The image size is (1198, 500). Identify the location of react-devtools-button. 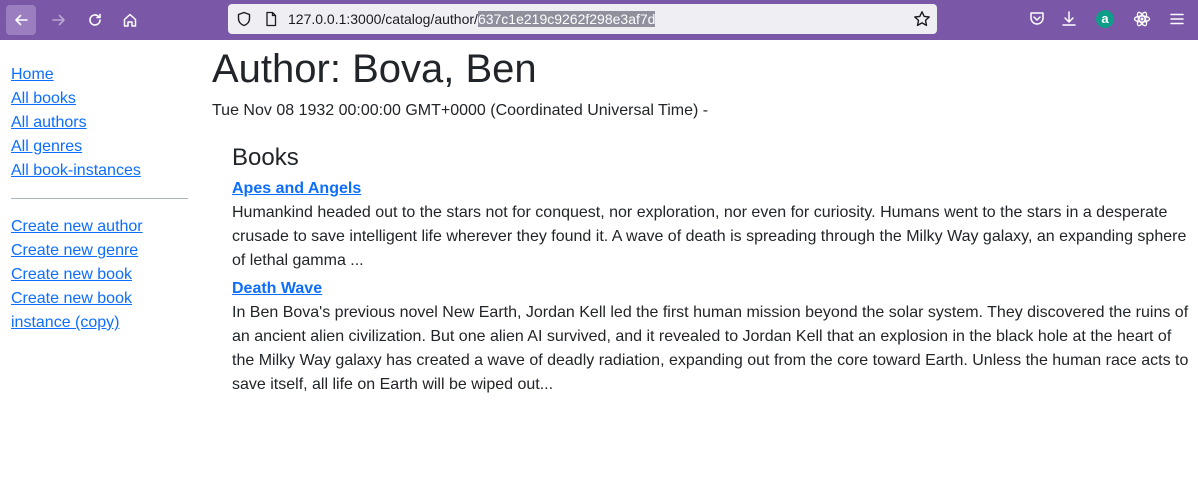
(1142, 19).